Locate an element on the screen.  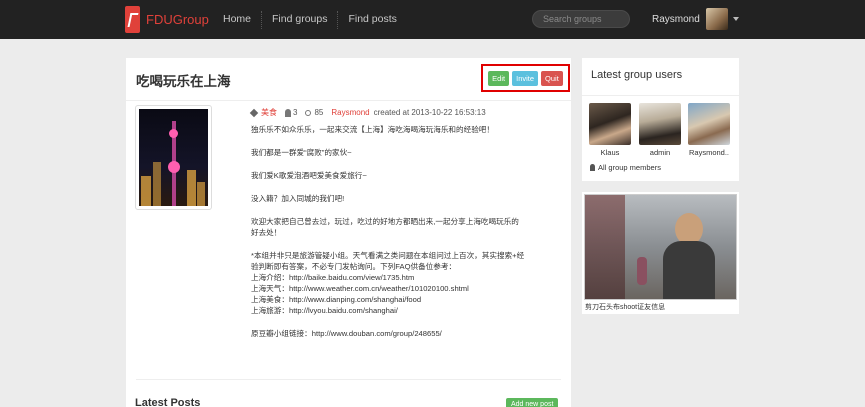
group-cover-photo is located at coordinates (173, 157).